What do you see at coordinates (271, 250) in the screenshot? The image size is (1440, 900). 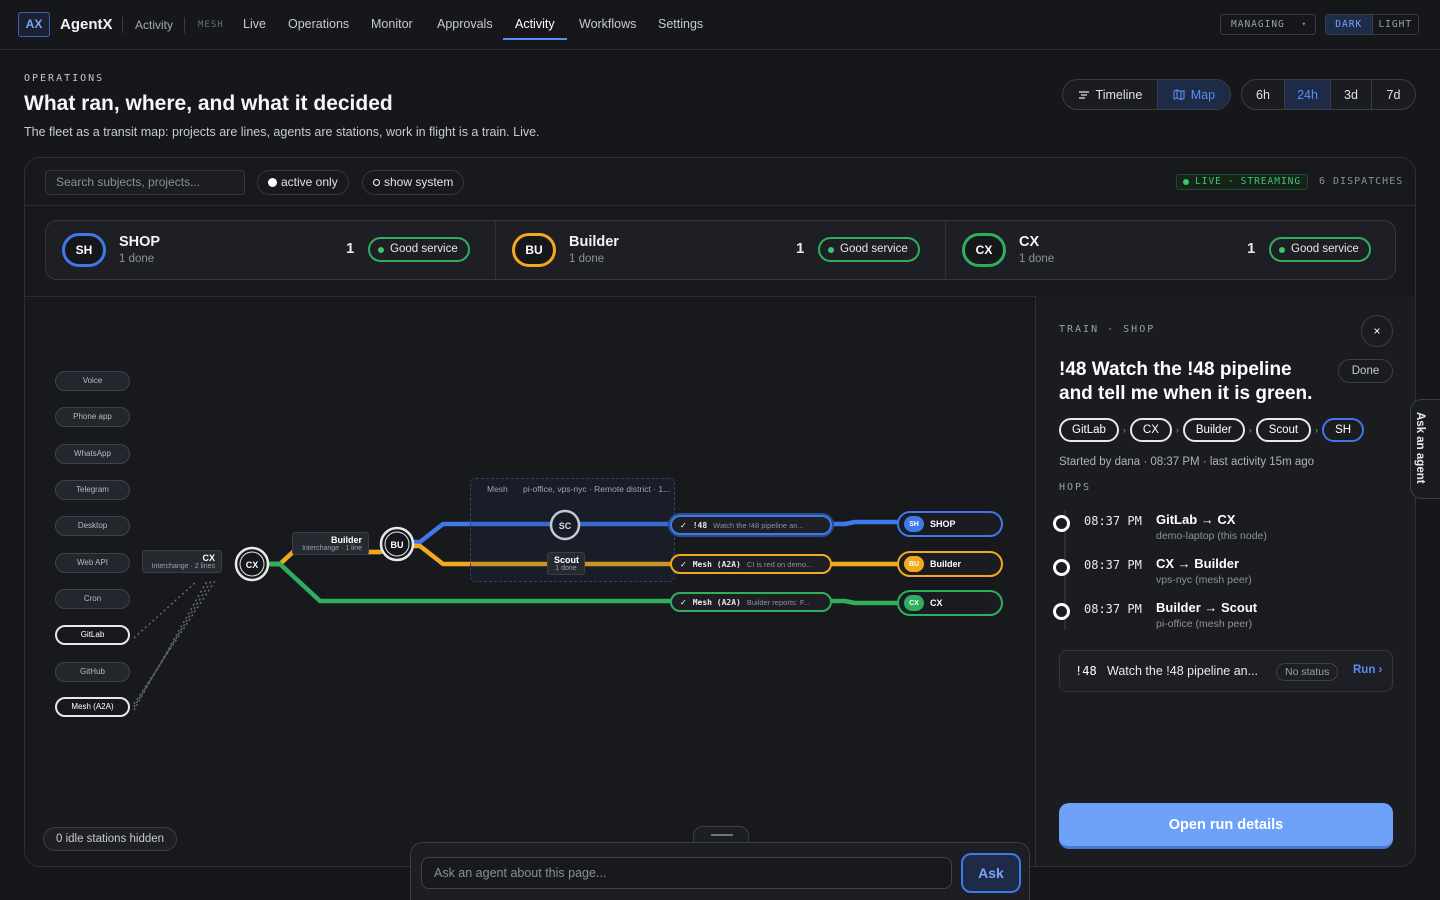 I see `line-card-shop: SH SHOP 1 done 1 Good service` at bounding box center [271, 250].